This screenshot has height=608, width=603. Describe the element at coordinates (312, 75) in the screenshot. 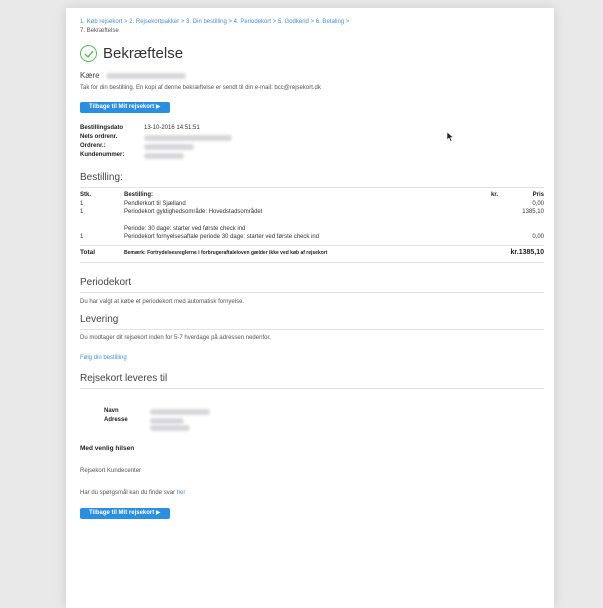

I see `greeting-line: Kære` at that location.